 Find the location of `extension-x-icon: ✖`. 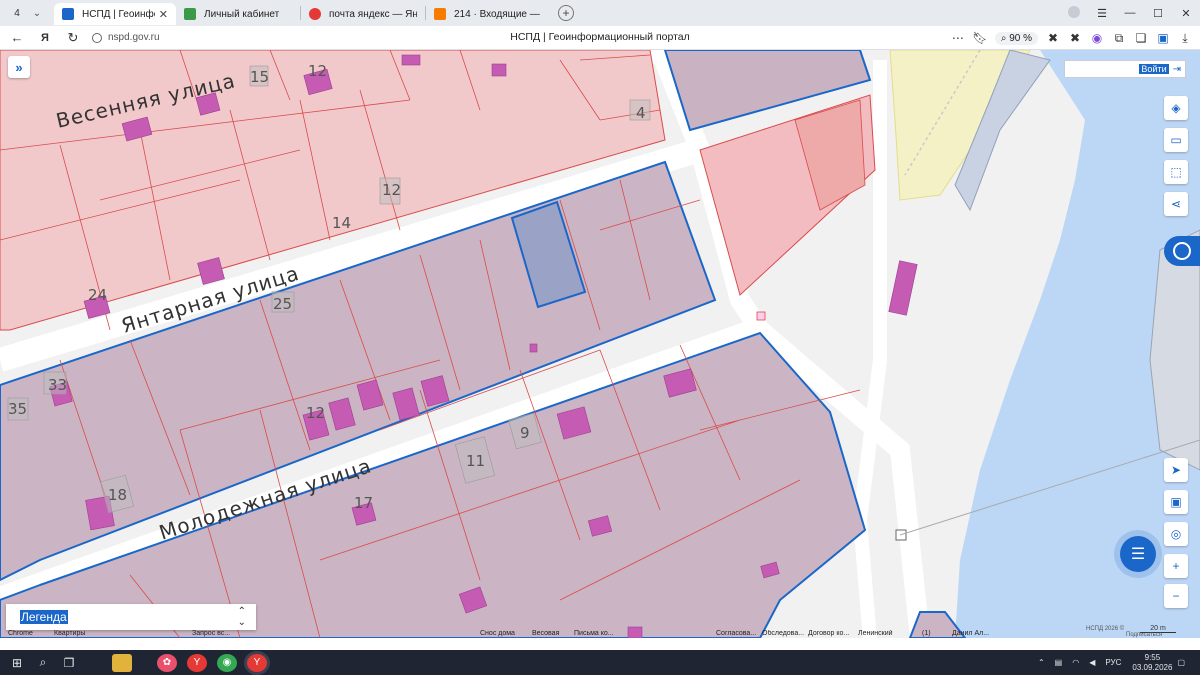

extension-x-icon: ✖ is located at coordinates (1053, 38).